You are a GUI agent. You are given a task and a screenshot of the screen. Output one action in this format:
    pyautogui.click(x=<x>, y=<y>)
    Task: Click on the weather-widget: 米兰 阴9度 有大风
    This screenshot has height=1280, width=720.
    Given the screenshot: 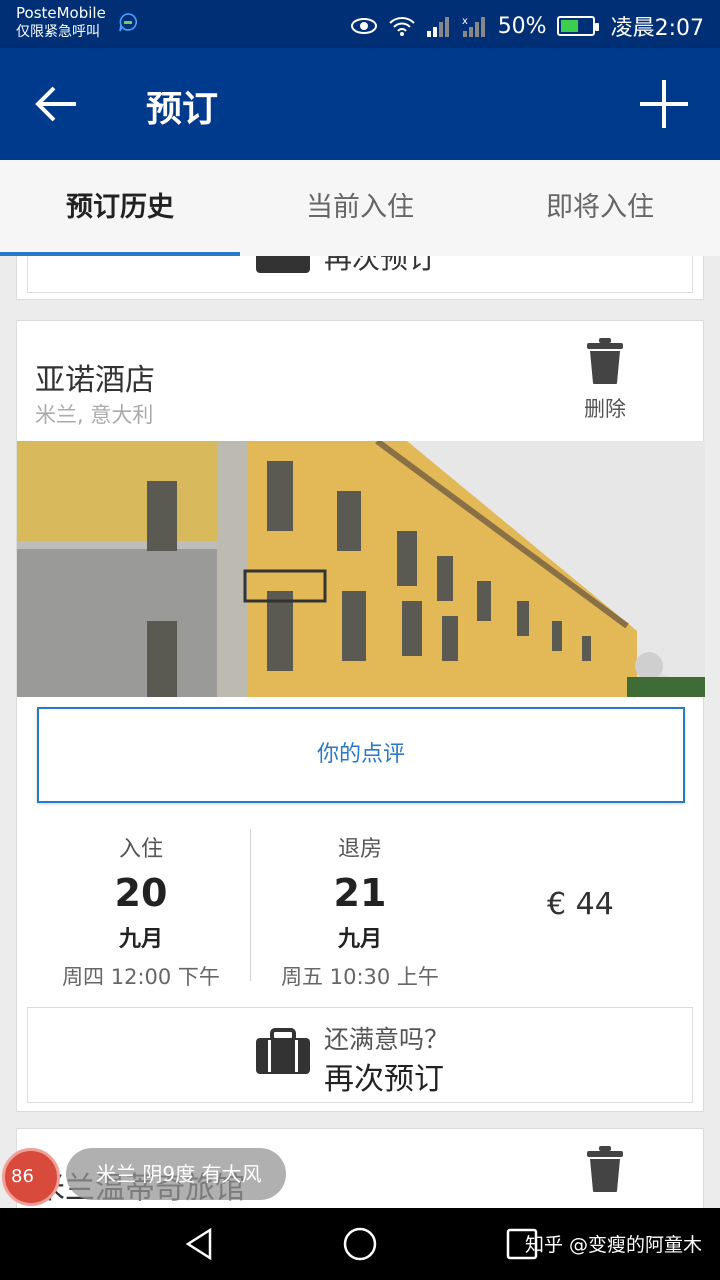 What is the action you would take?
    pyautogui.click(x=176, y=1174)
    